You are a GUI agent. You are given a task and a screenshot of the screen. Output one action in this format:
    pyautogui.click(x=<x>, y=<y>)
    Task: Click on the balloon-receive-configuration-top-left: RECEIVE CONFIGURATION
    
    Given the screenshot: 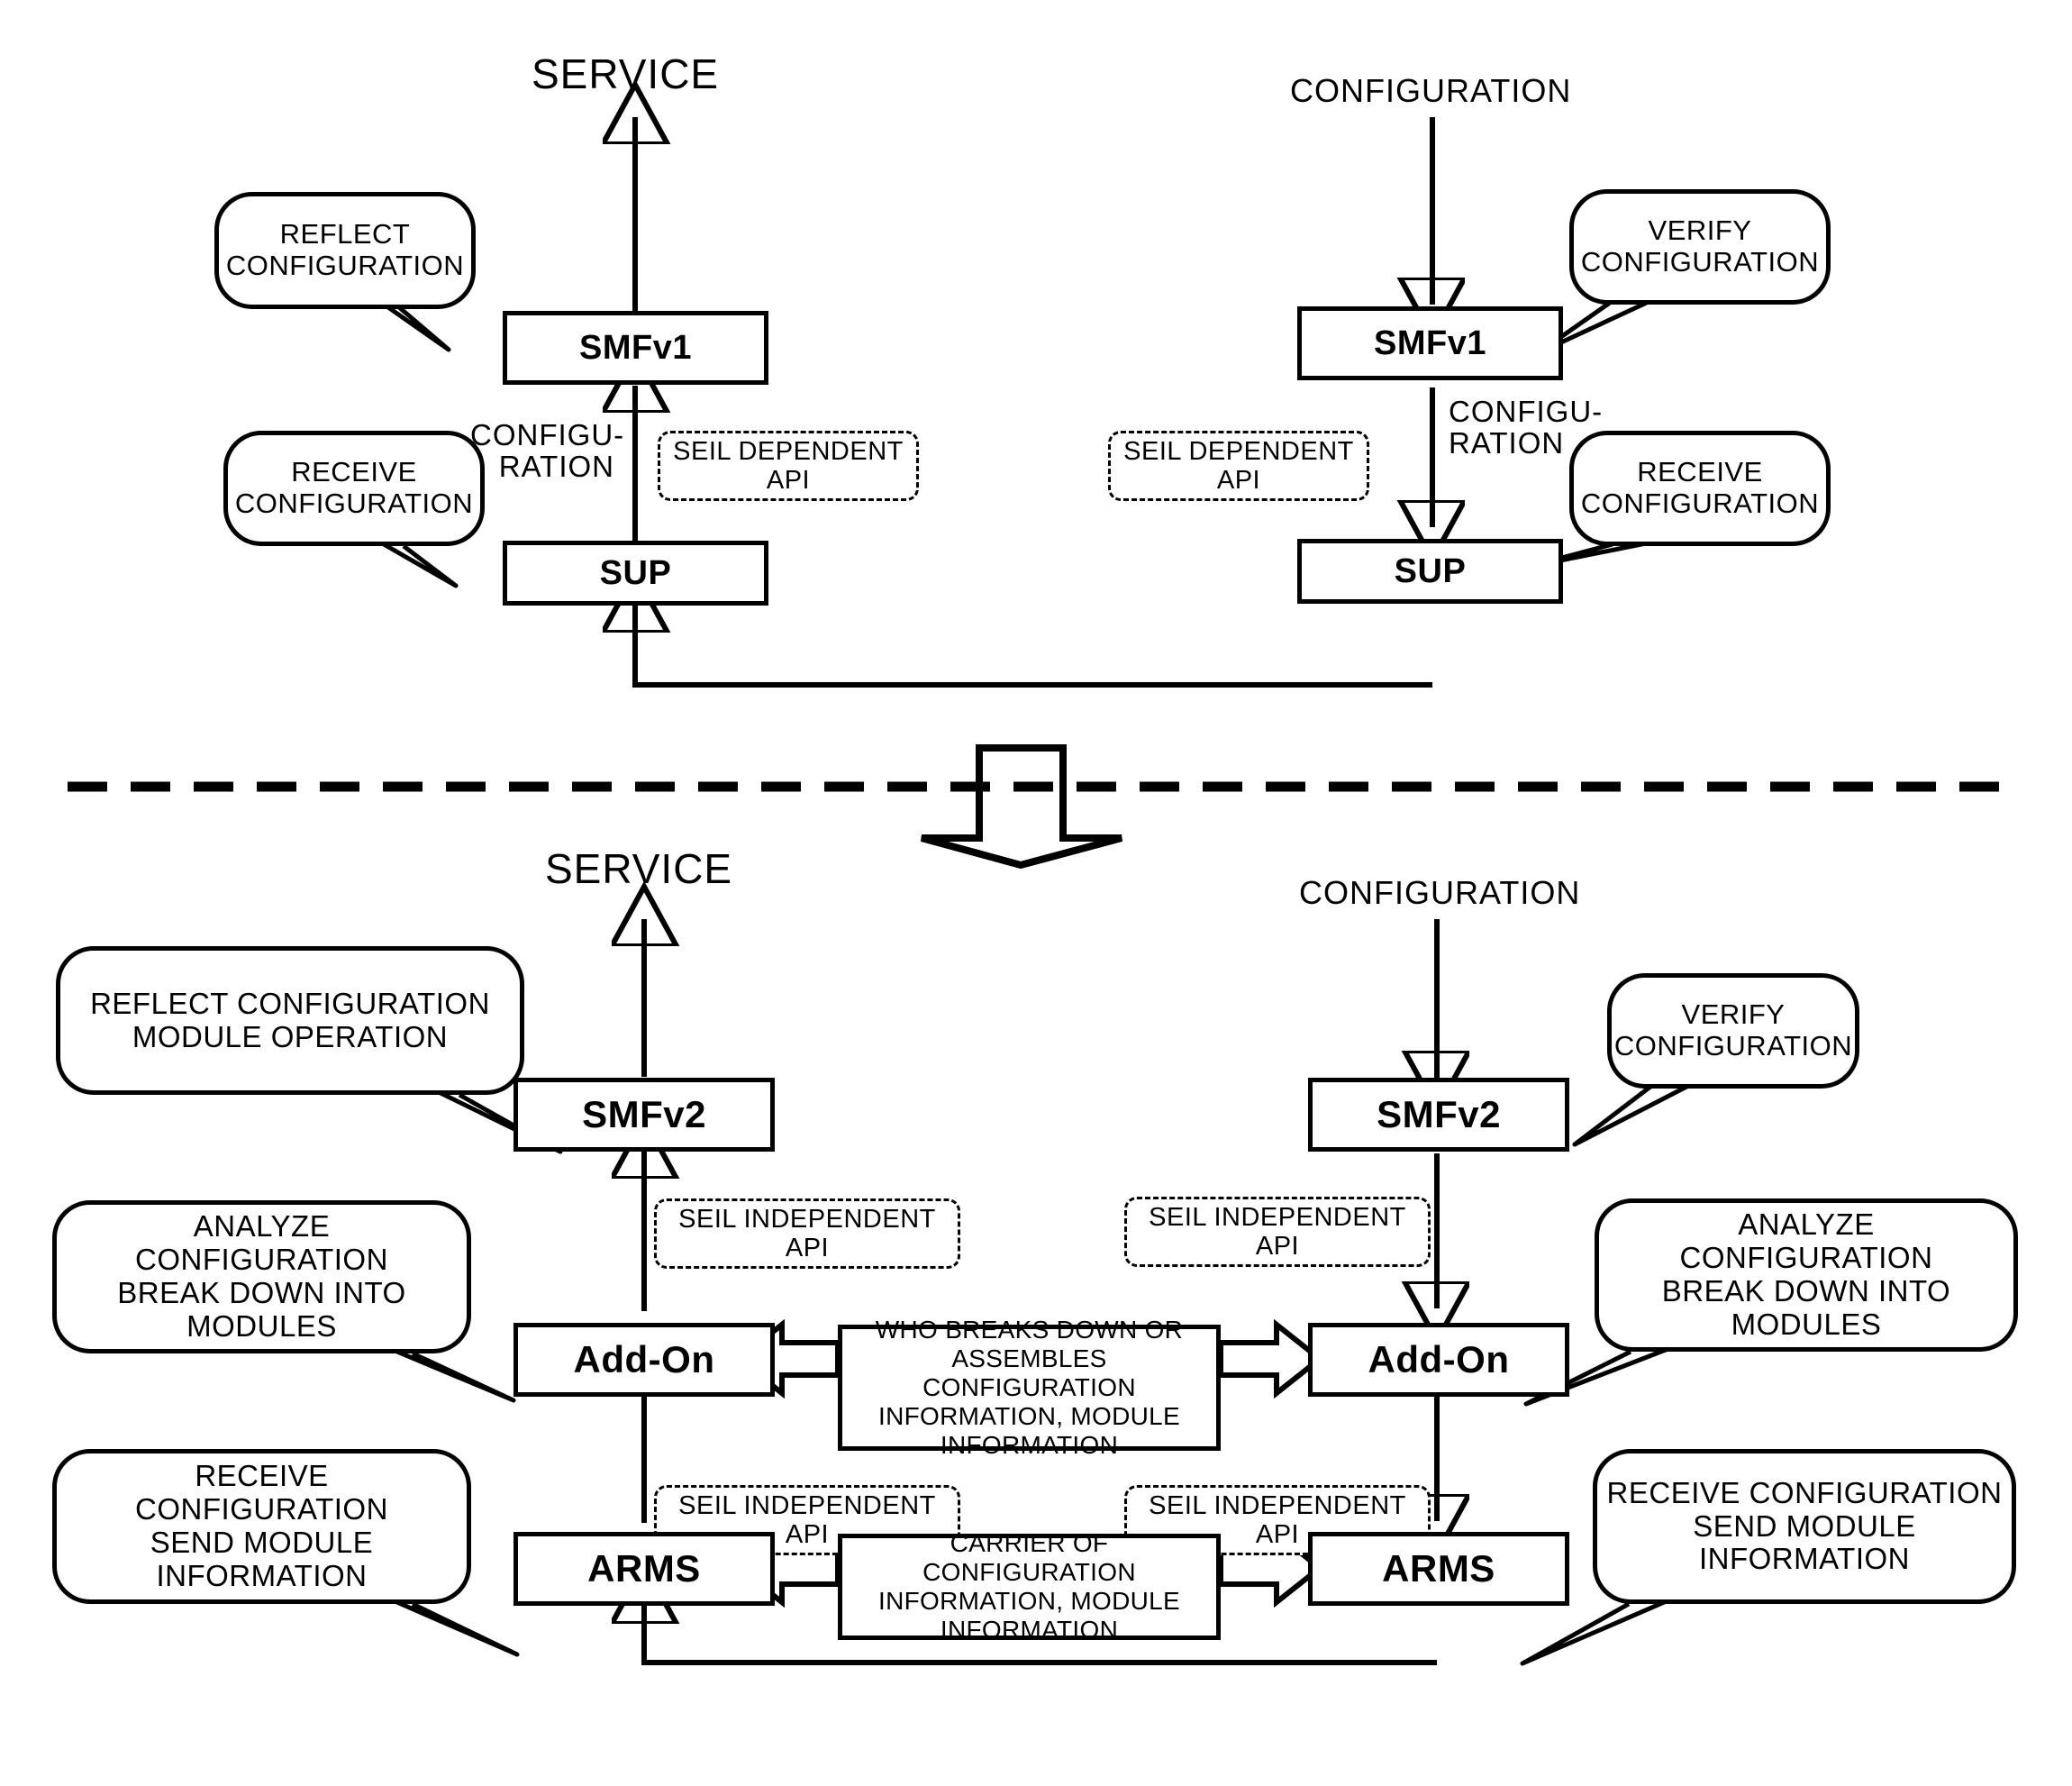 What is the action you would take?
    pyautogui.click(x=354, y=510)
    